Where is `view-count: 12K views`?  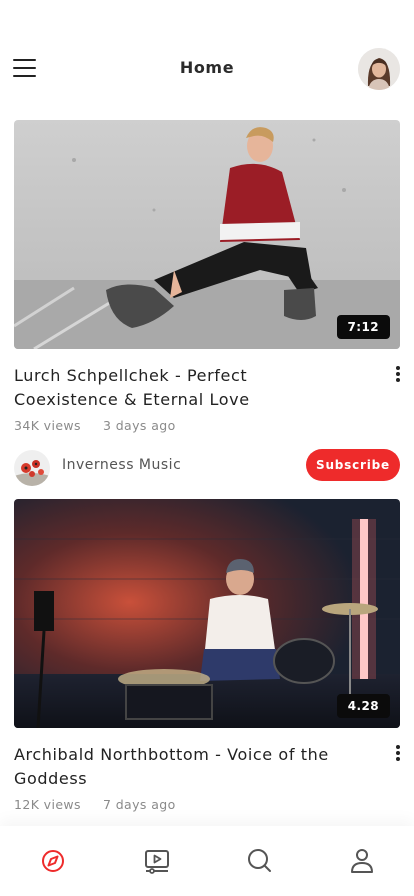
view-count: 12K views is located at coordinates (47, 804).